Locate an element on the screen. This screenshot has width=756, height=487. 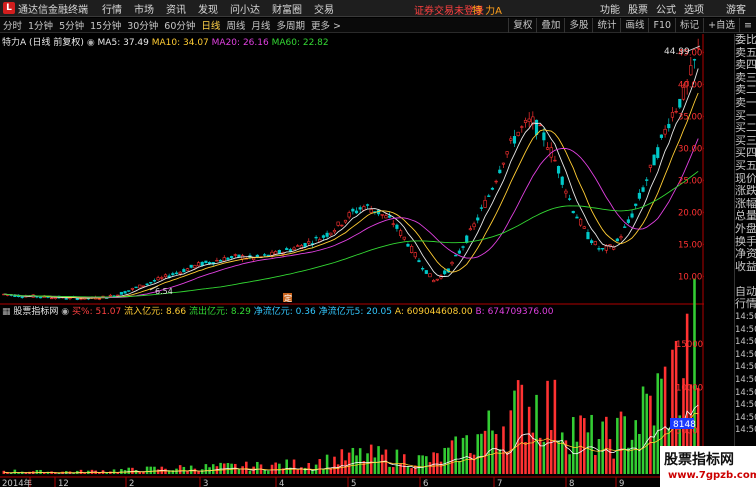
volume-tick-label: 10000 is located at coordinates (689, 388).